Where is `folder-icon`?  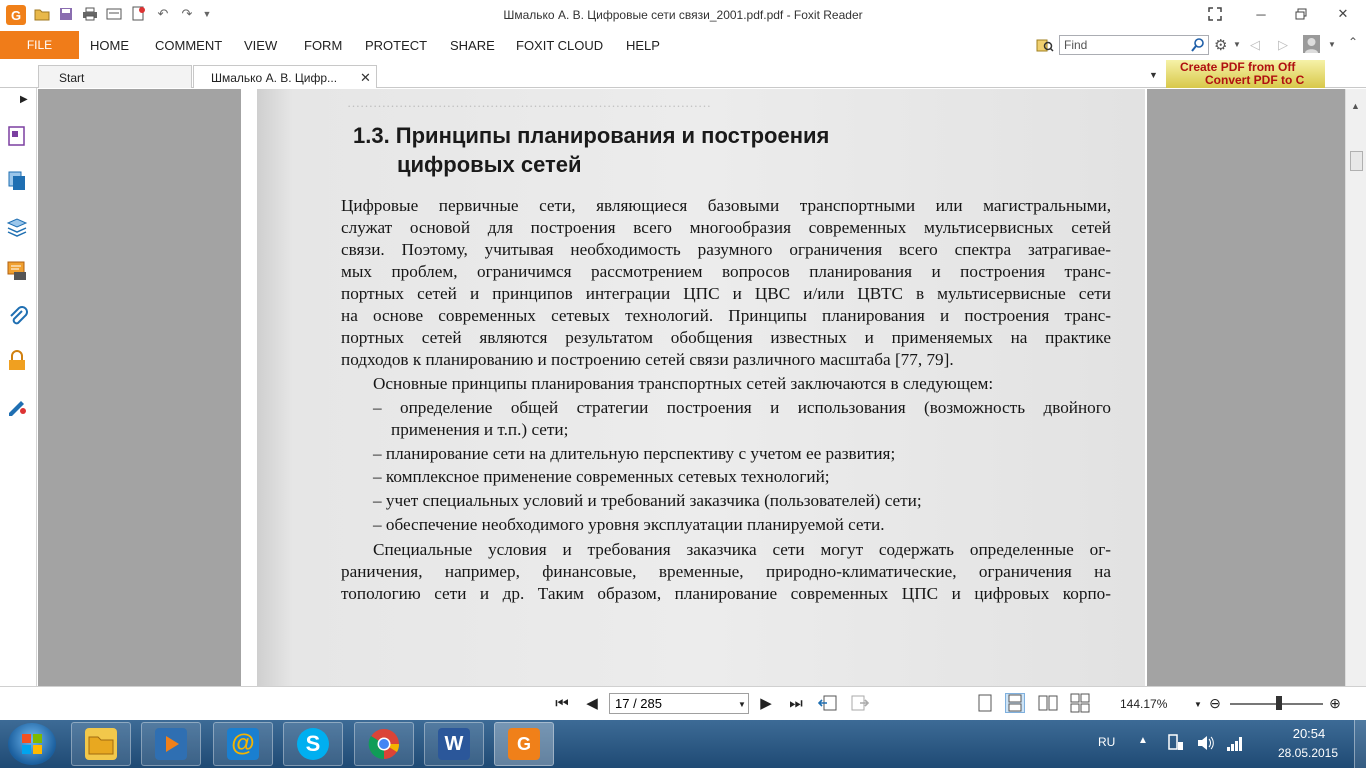 folder-icon is located at coordinates (101, 744).